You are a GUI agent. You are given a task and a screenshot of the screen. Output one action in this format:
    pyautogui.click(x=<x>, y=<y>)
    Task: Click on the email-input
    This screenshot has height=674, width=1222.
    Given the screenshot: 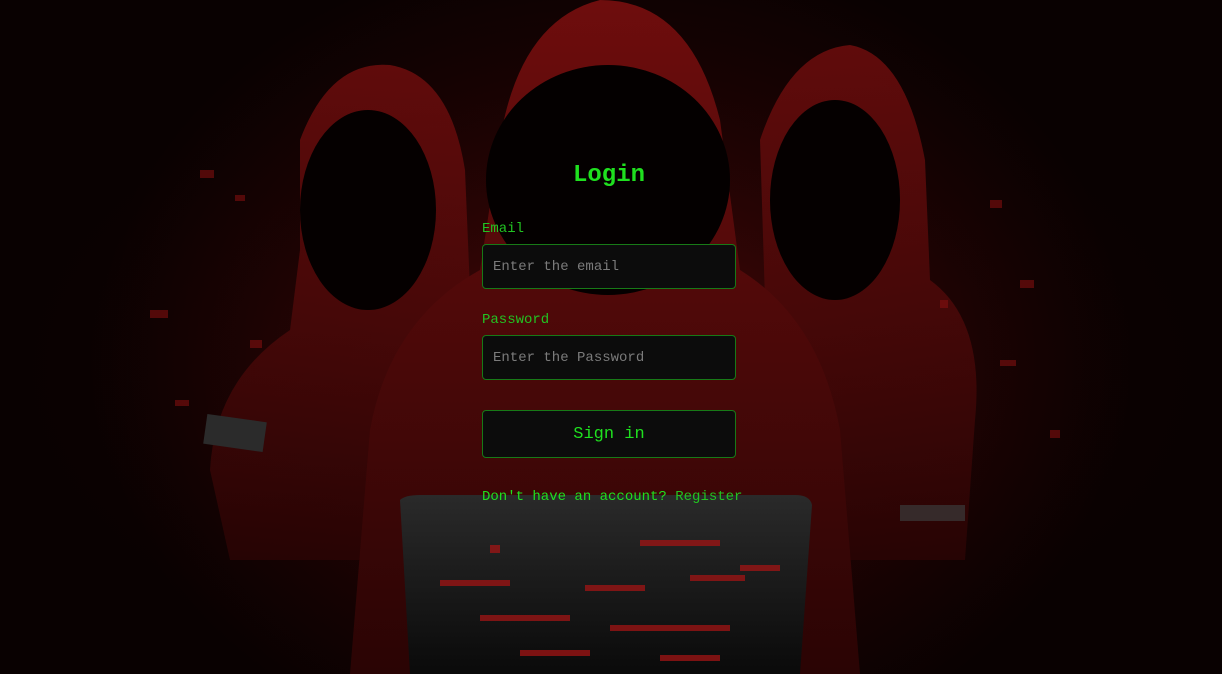 What is the action you would take?
    pyautogui.click(x=609, y=266)
    